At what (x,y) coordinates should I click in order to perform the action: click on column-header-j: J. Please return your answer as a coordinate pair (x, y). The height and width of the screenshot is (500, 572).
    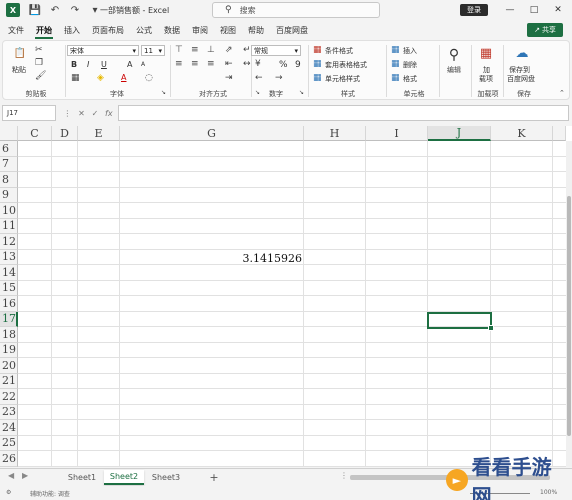
    Looking at the image, I should click on (459, 133).